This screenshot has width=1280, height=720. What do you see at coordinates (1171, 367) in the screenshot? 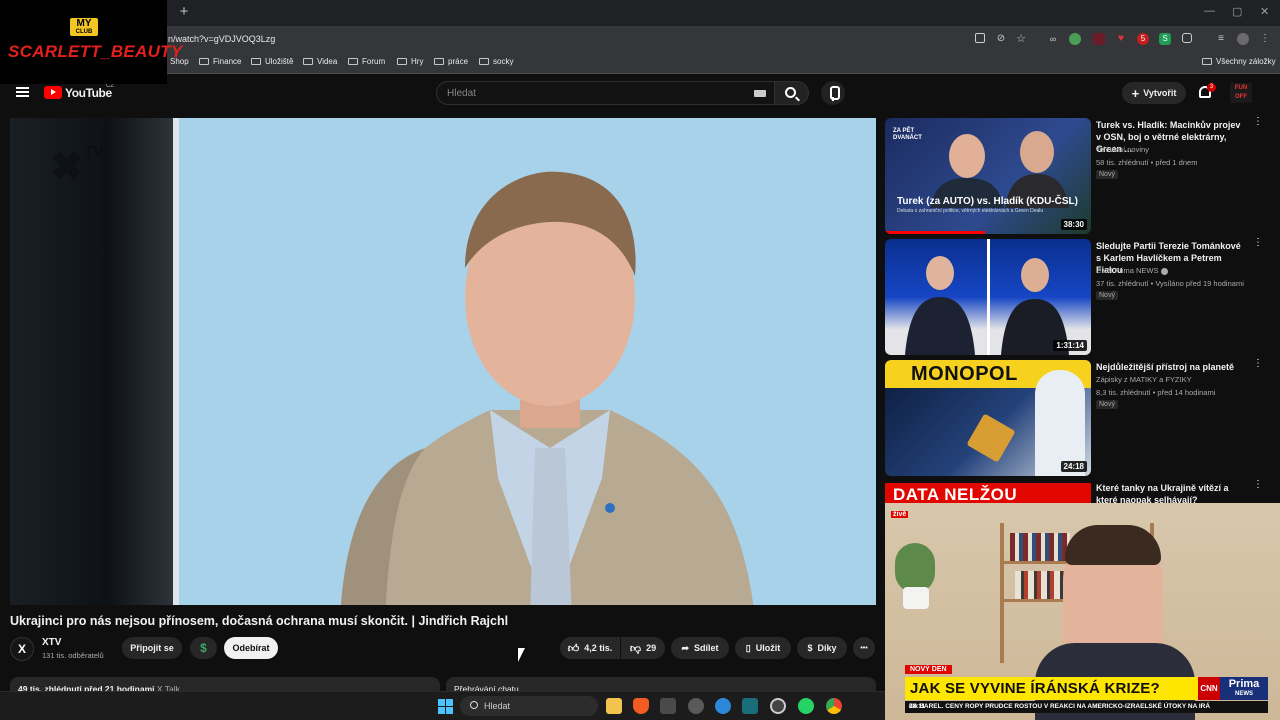
I see `rec-title: Nejdůležitější přístroj na planetě` at bounding box center [1171, 367].